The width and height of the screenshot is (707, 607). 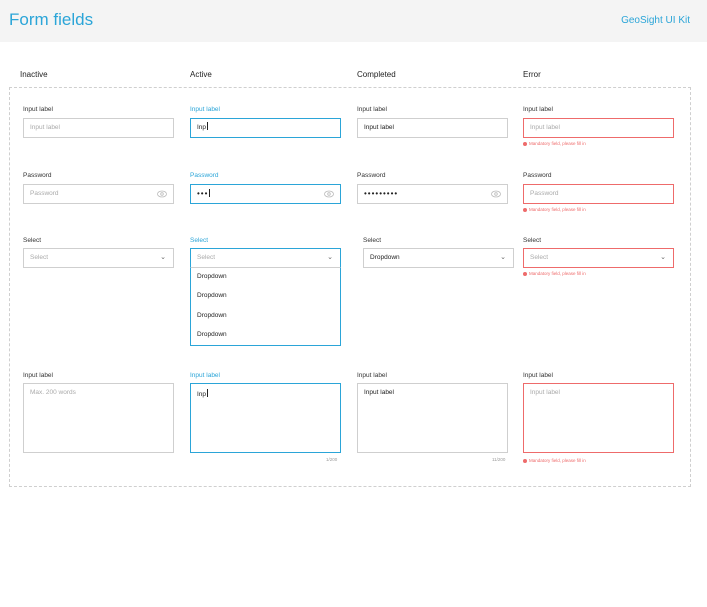 I want to click on textarea-completed: Input label, so click(x=432, y=418).